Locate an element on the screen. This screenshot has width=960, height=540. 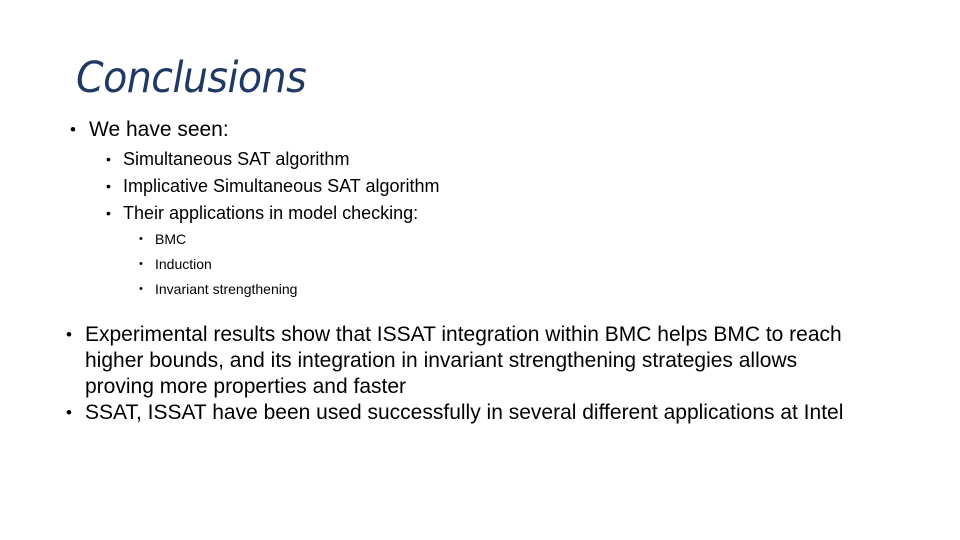
bullet-level3-label: Invariant strengthening is located at coordinates (226, 289).